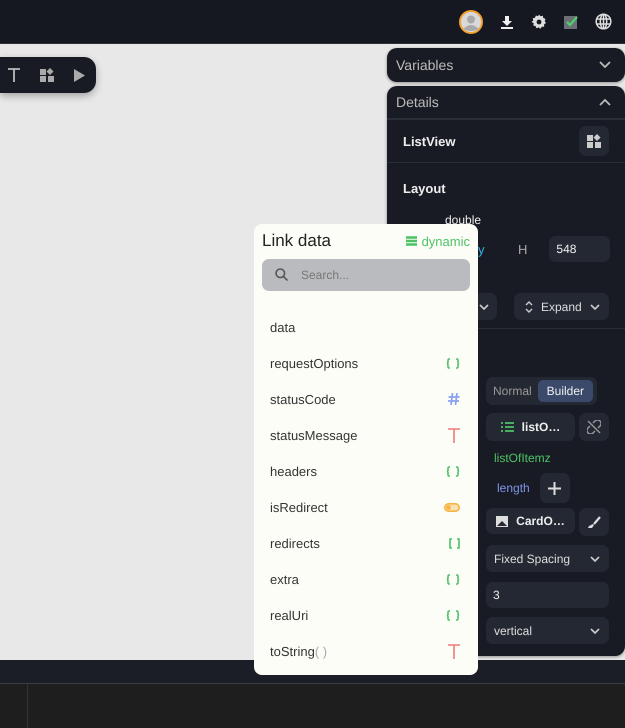 The width and height of the screenshot is (625, 728). Describe the element at coordinates (289, 615) in the screenshot. I see `field-name: realUri` at that location.